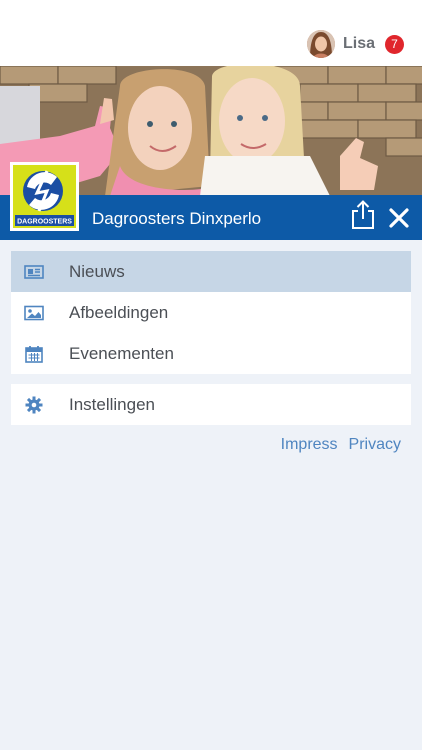  What do you see at coordinates (97, 271) in the screenshot?
I see `menu-item-label: Nieuws` at bounding box center [97, 271].